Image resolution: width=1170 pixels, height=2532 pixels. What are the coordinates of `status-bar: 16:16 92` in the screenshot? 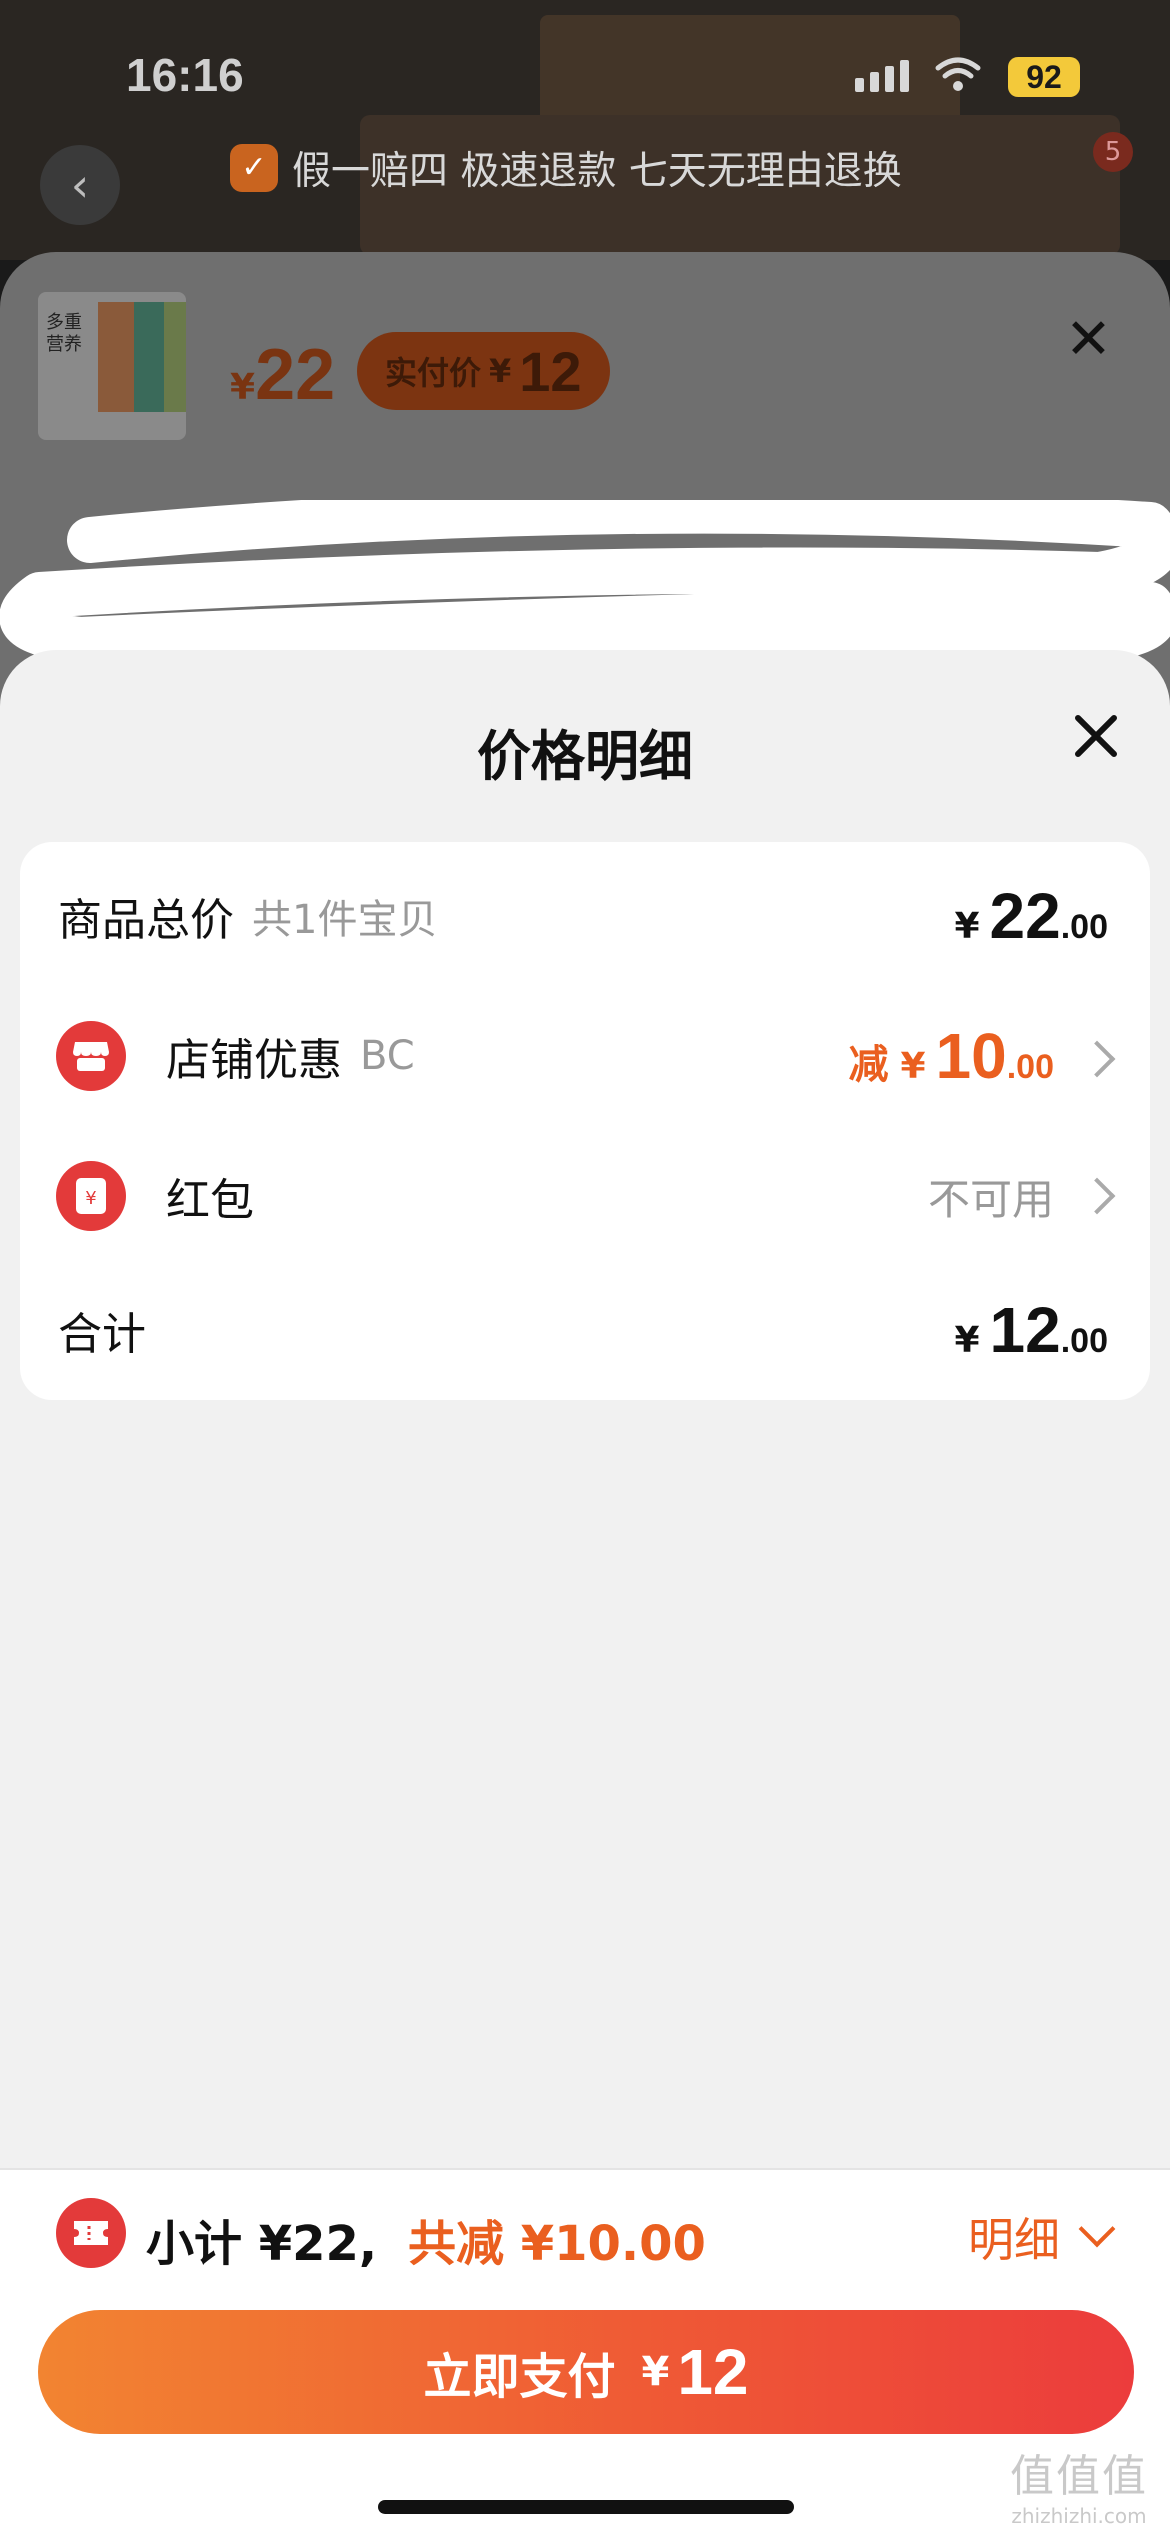 It's located at (585, 75).